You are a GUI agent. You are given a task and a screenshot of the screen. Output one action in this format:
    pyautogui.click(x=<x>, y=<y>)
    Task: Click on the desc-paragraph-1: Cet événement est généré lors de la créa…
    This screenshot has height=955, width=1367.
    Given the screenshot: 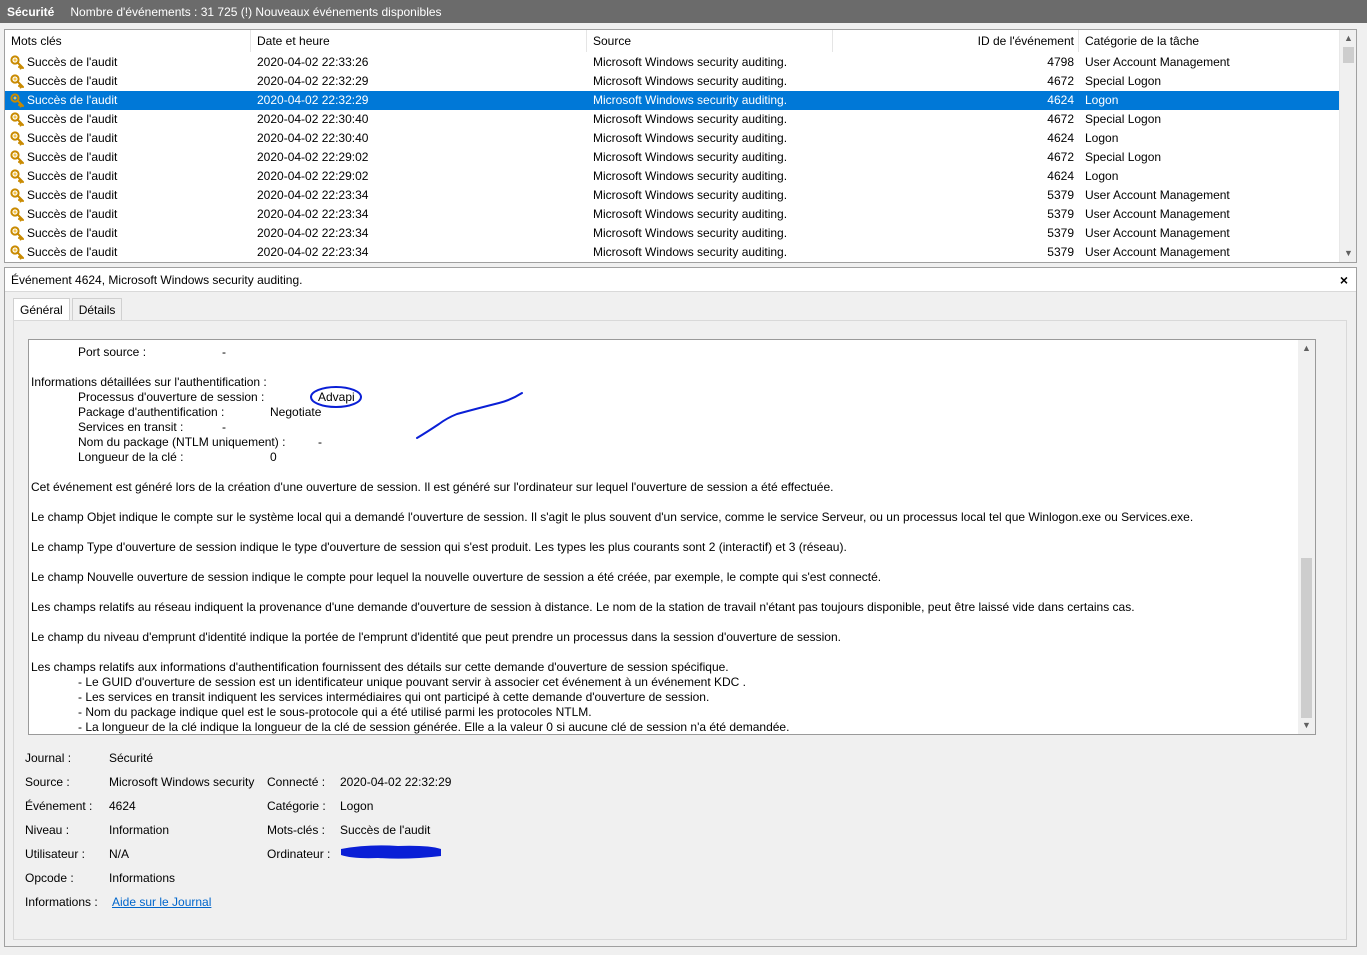 What is the action you would take?
    pyautogui.click(x=432, y=487)
    